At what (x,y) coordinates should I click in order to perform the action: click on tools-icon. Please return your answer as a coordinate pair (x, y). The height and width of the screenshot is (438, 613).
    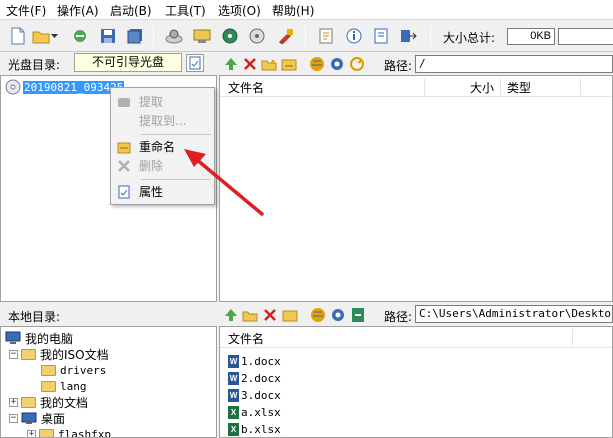
    Looking at the image, I should click on (286, 36).